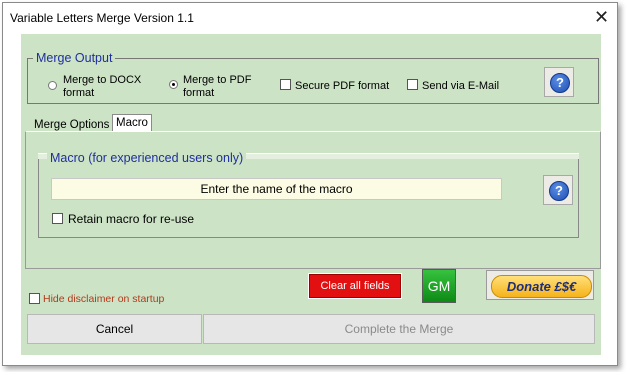 The width and height of the screenshot is (628, 372). I want to click on retain-macro-checkbox, so click(57, 218).